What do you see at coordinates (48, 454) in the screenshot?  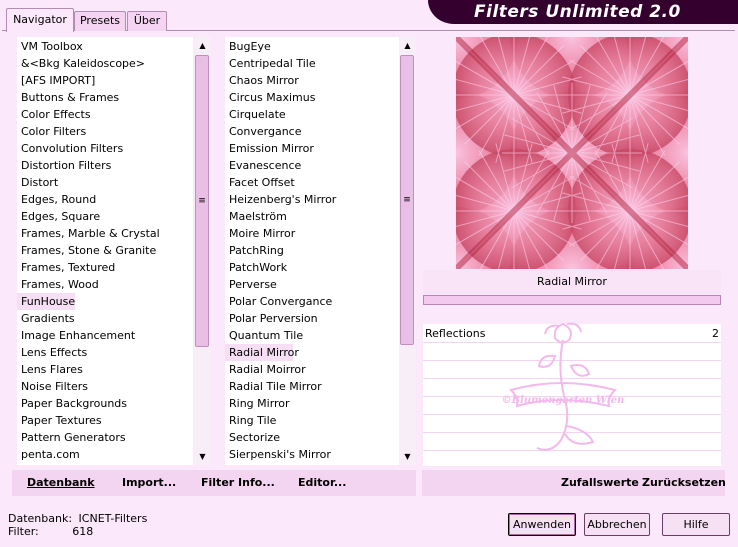 I see `category-item: penta.com` at bounding box center [48, 454].